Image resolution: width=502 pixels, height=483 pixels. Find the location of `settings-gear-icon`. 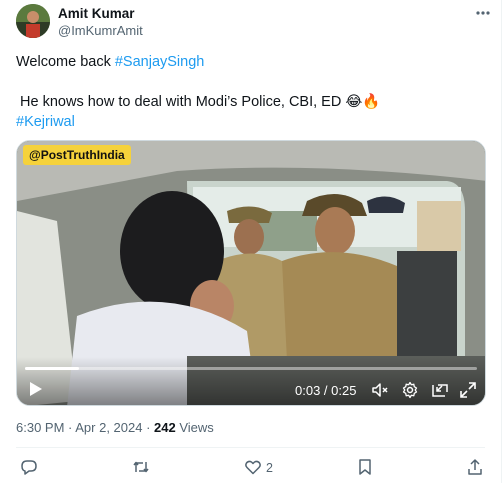

settings-gear-icon is located at coordinates (410, 390).